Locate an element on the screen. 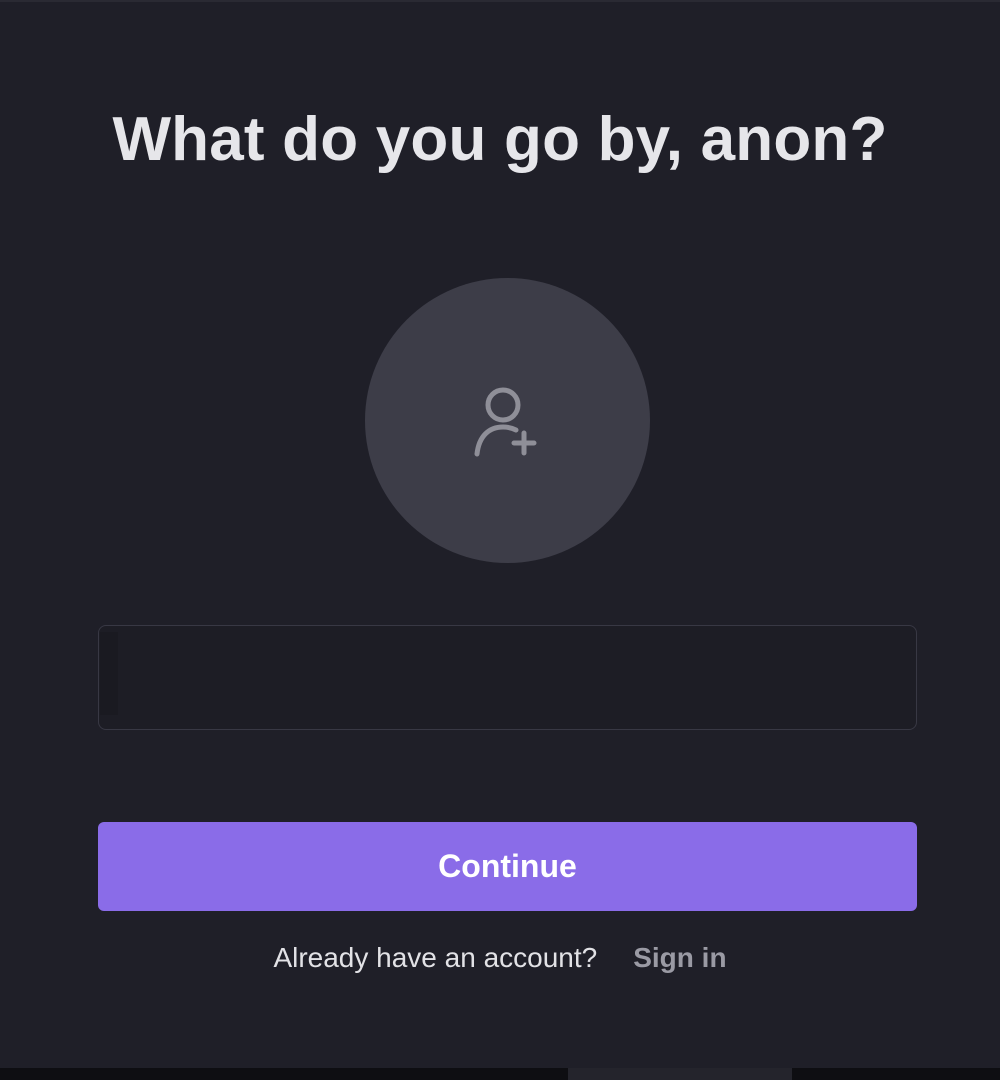 Image resolution: width=1000 pixels, height=1080 pixels. avatar-upload-button is located at coordinates (507, 420).